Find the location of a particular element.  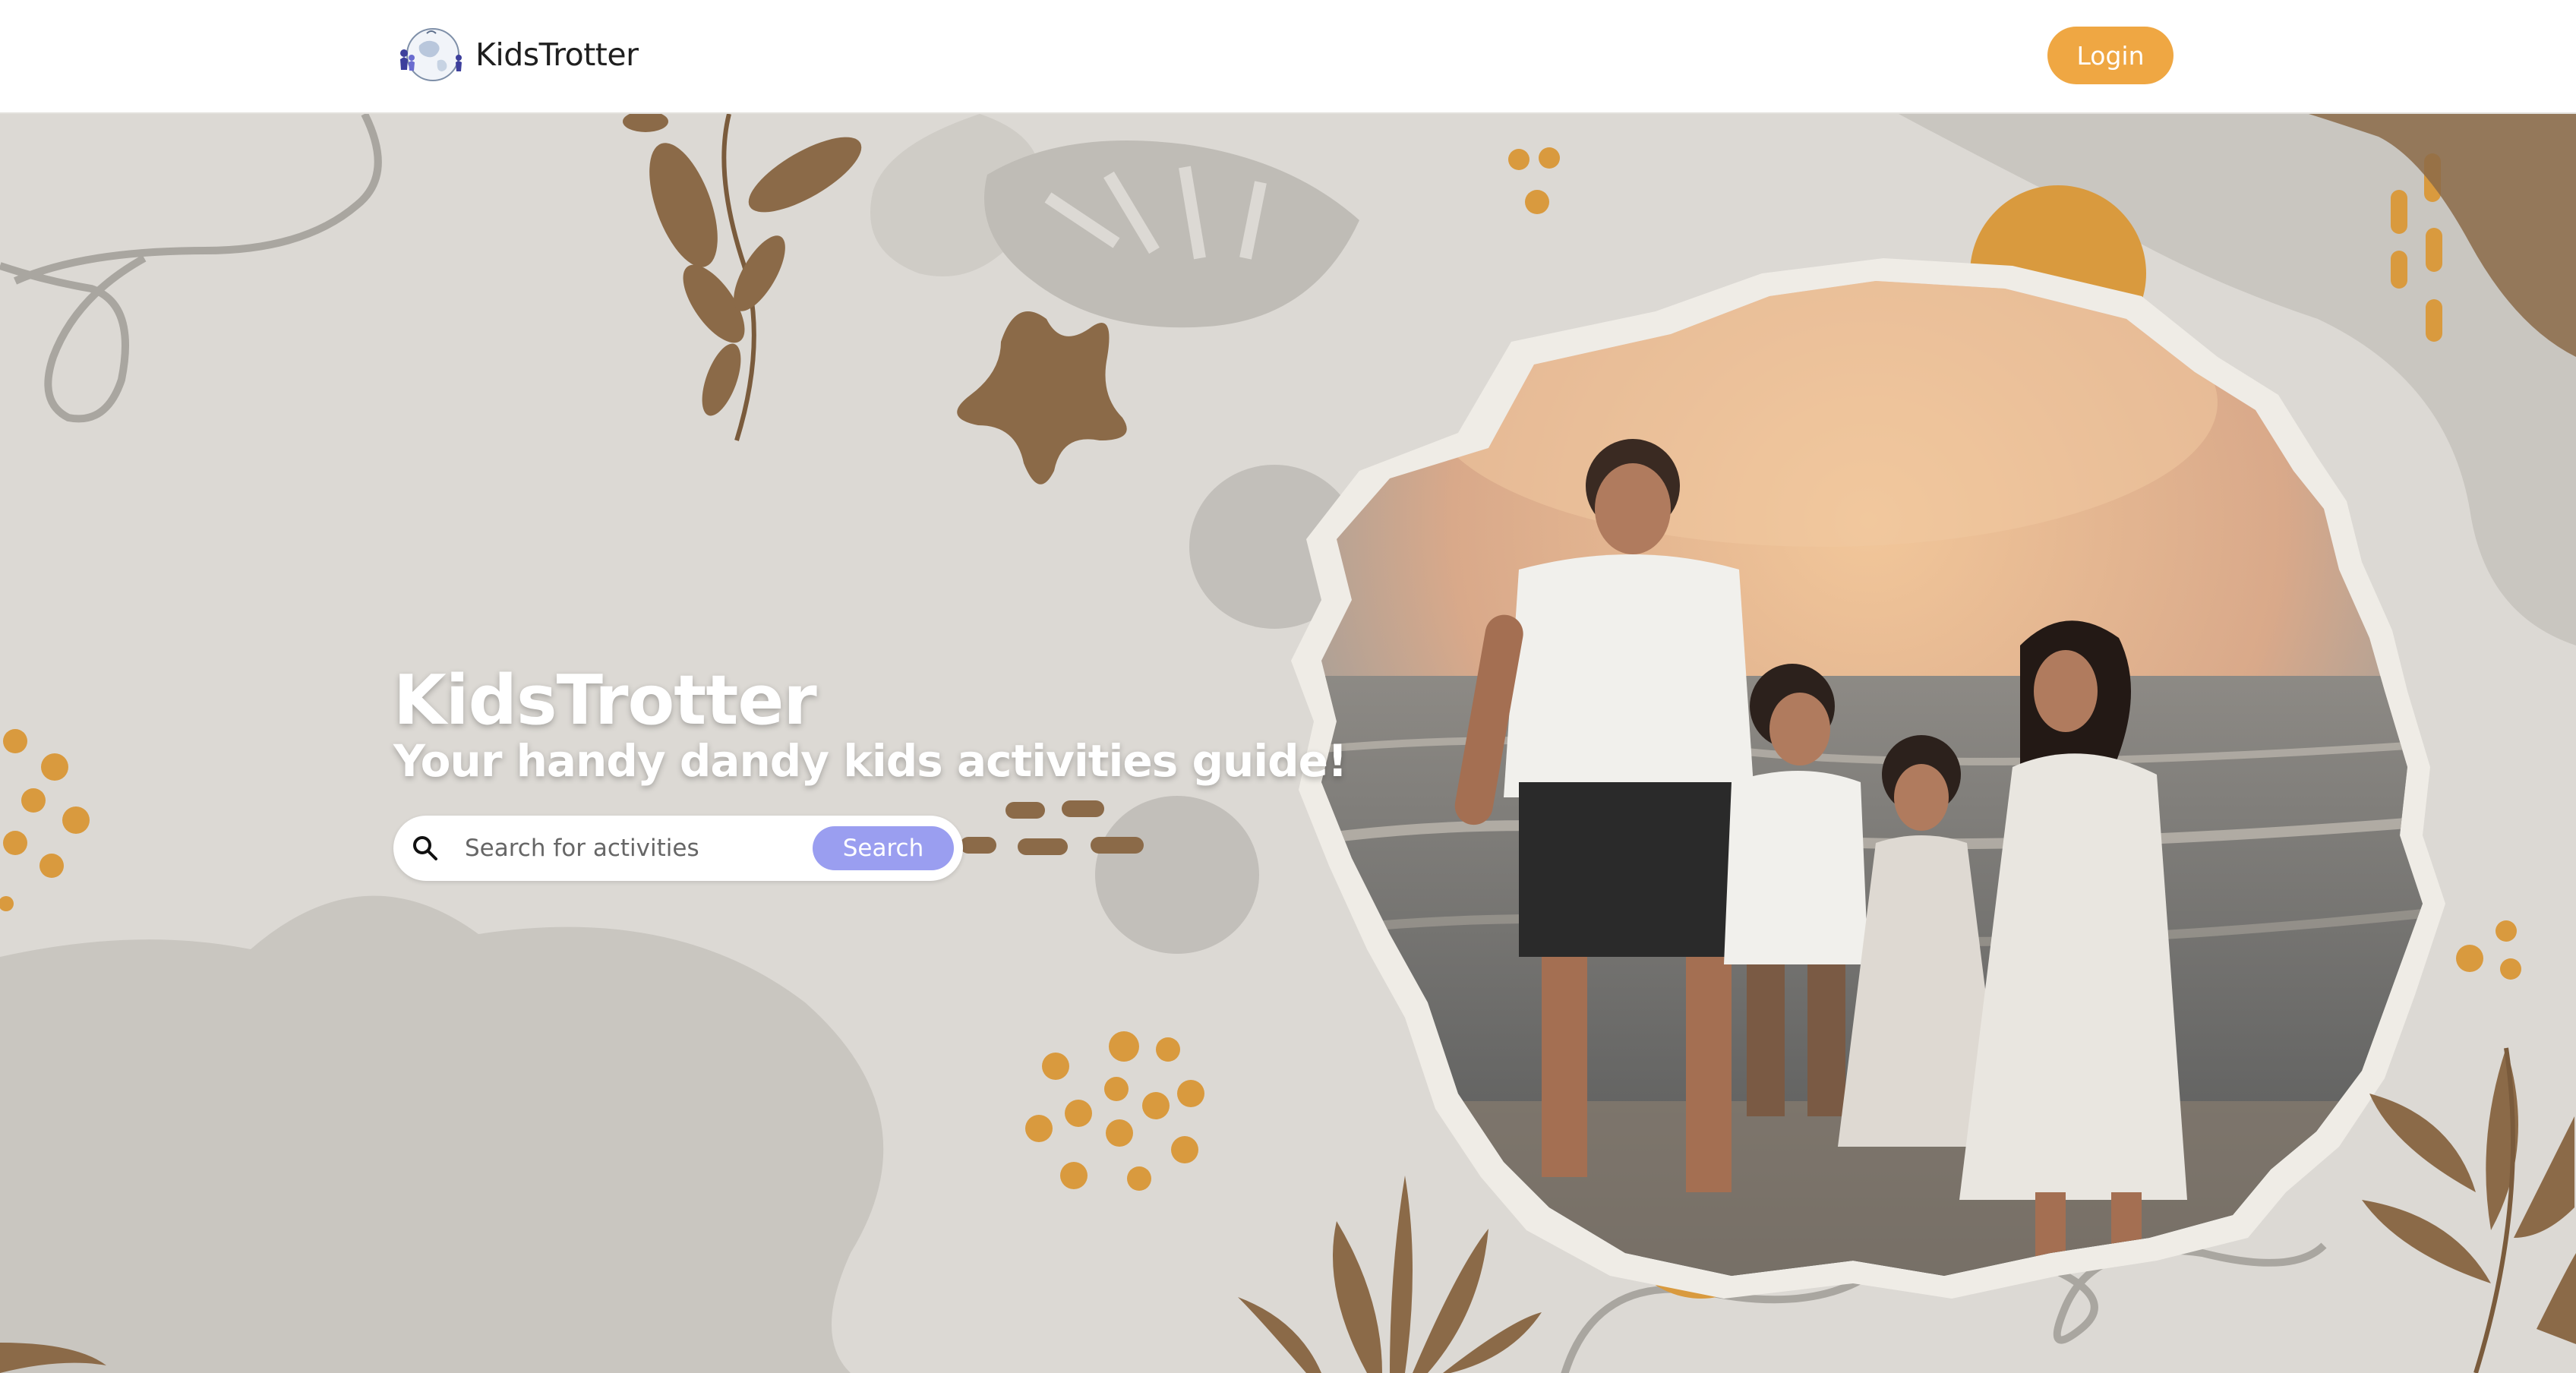

search-input is located at coordinates (639, 848).